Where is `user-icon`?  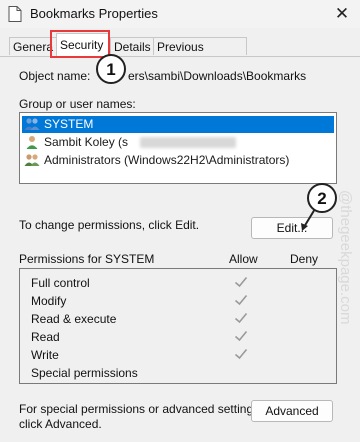 user-icon is located at coordinates (32, 142).